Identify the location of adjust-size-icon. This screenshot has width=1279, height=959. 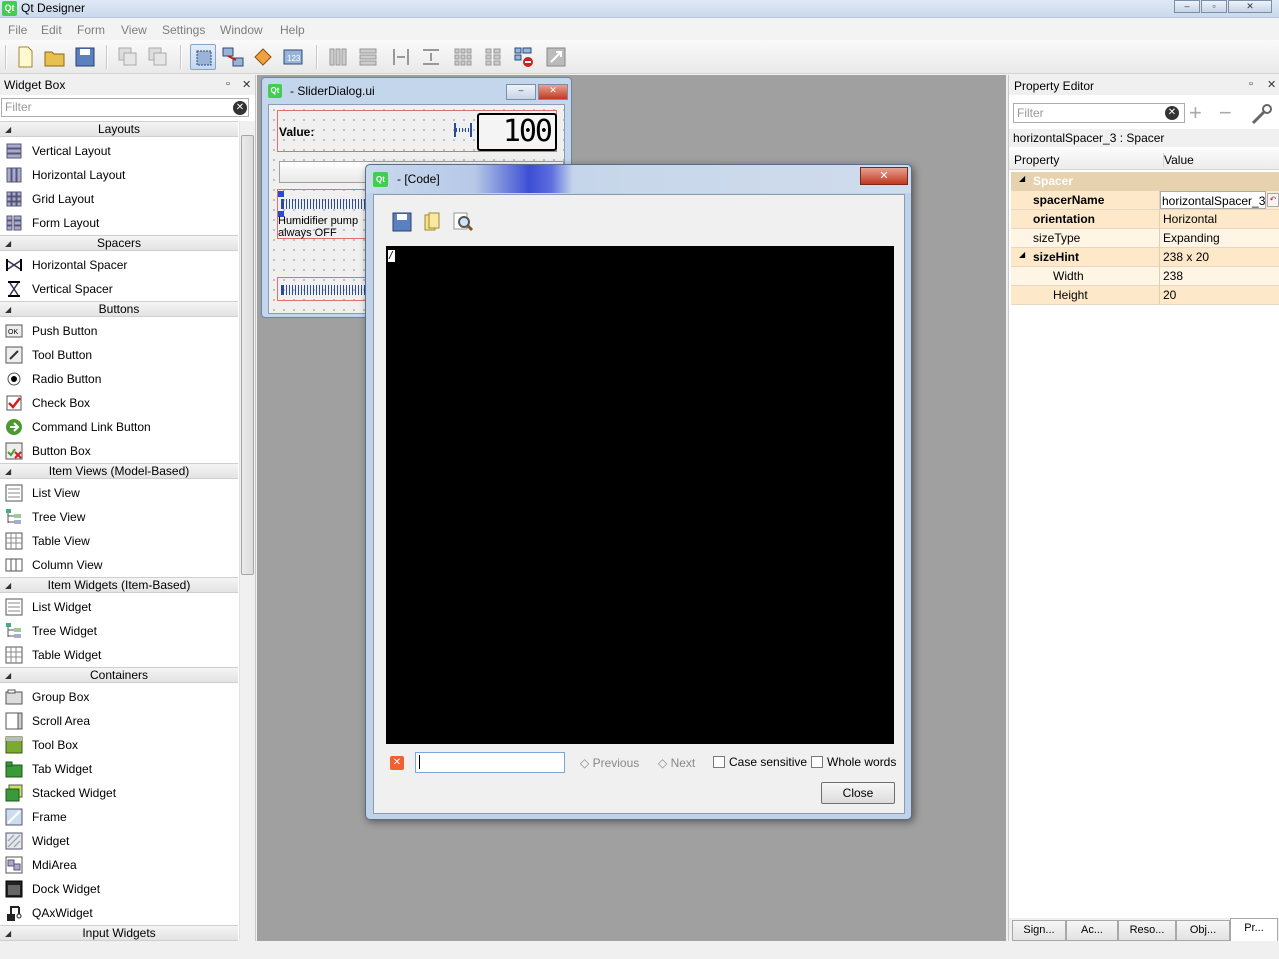
(556, 57).